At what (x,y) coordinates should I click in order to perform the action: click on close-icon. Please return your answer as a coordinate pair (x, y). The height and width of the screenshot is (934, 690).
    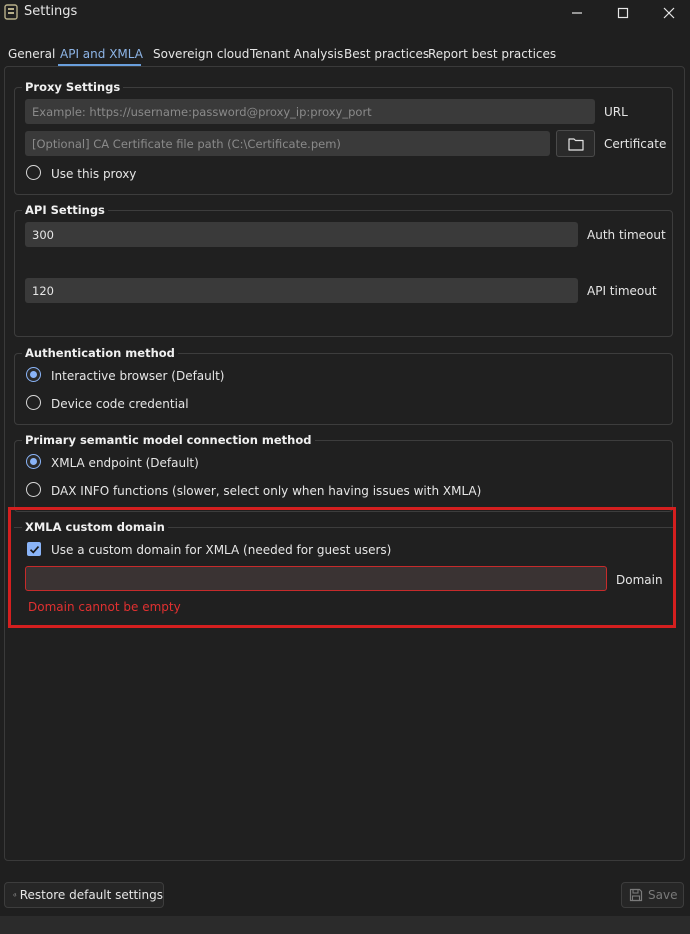
    Looking at the image, I should click on (669, 13).